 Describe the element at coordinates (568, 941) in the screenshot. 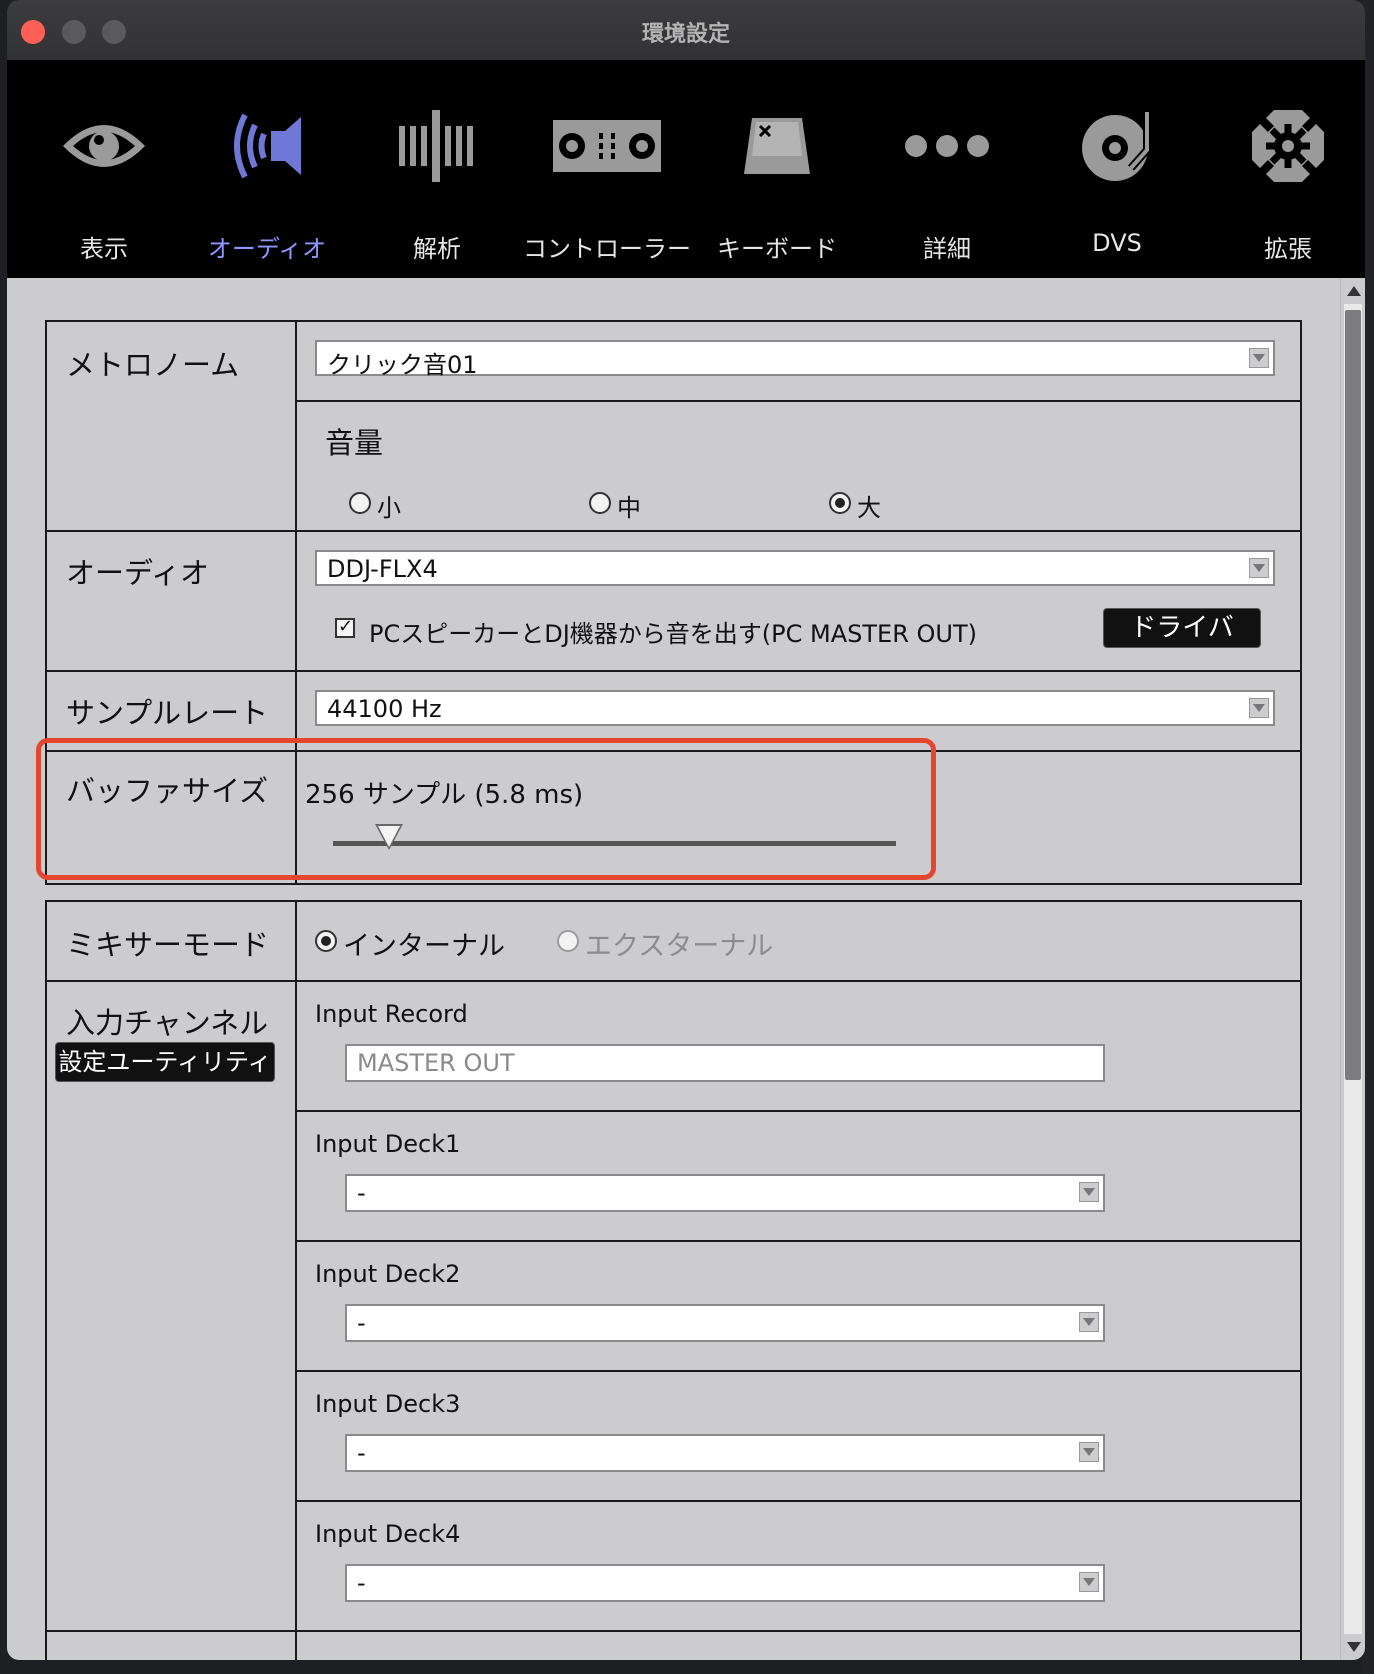

I see `mixer-mode-external-radio` at that location.